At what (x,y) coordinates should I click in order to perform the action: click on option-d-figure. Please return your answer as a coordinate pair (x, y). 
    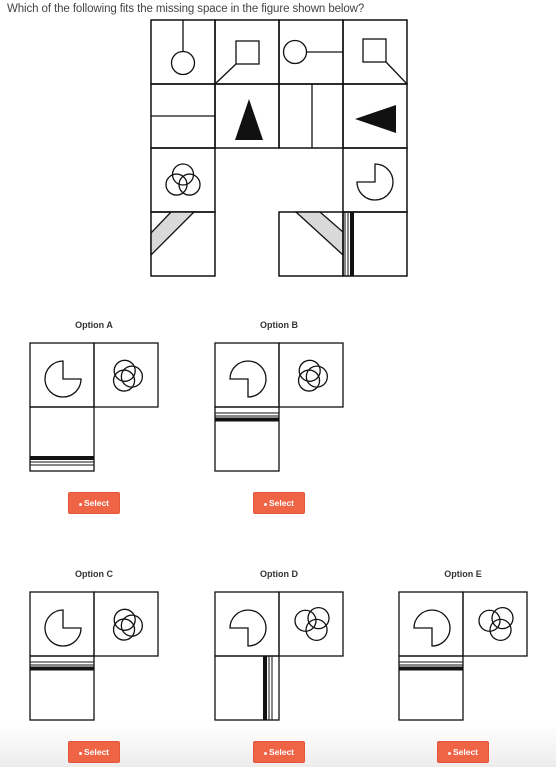
    Looking at the image, I should click on (279, 656).